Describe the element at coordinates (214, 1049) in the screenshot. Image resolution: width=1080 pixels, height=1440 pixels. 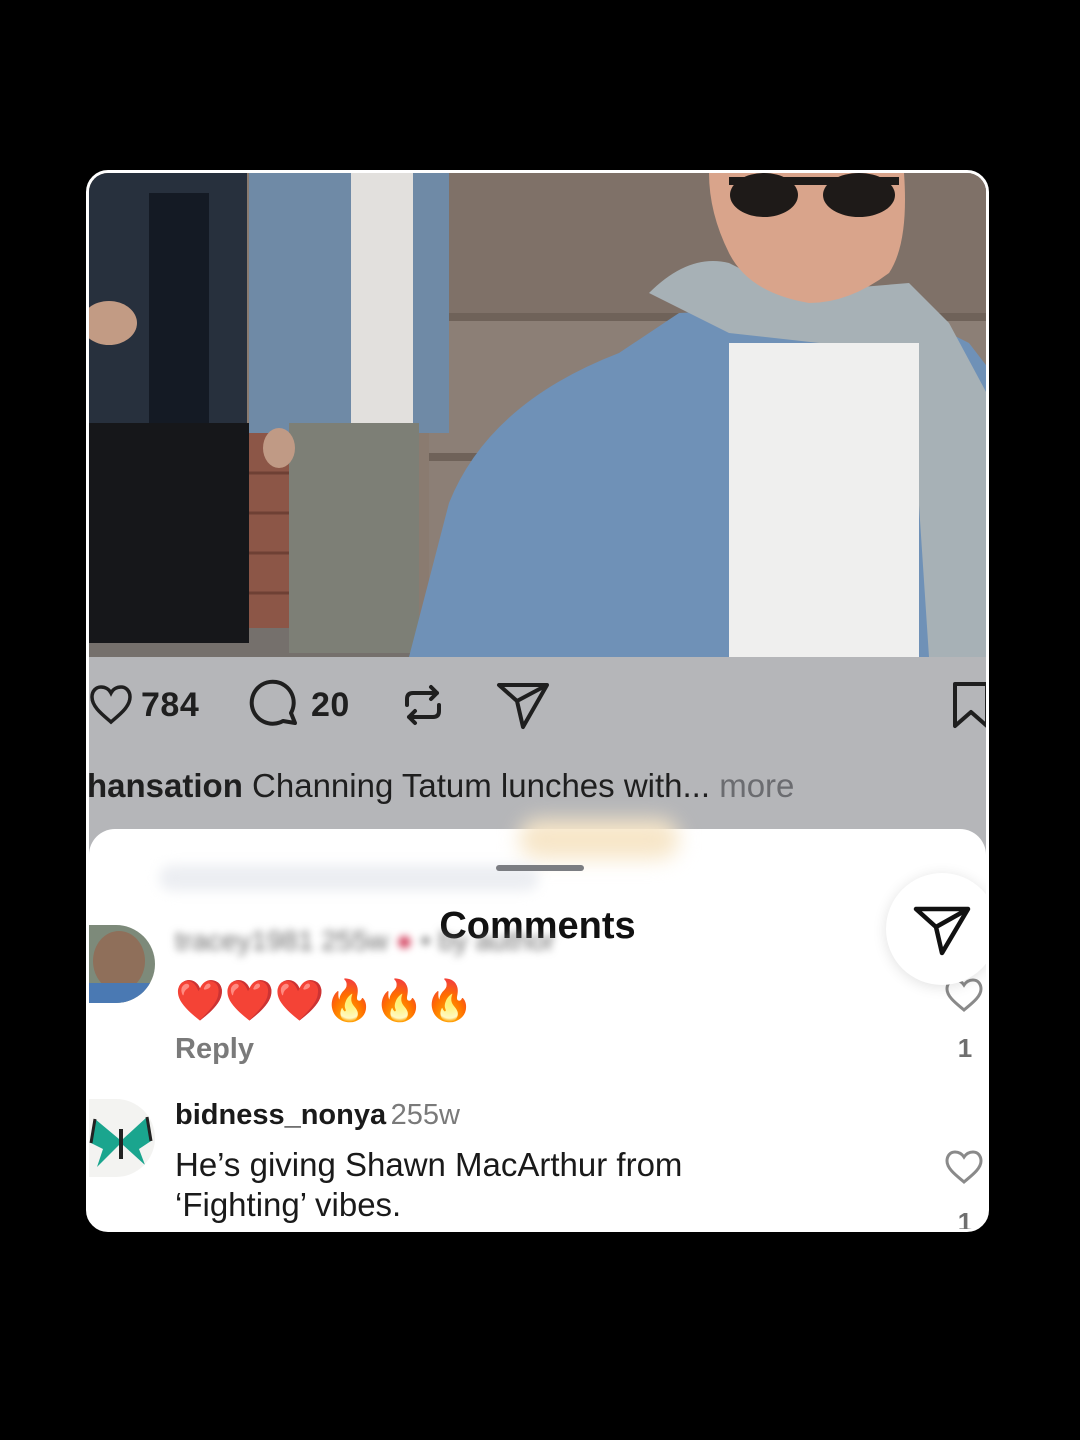
I see `reply-button: Reply` at that location.